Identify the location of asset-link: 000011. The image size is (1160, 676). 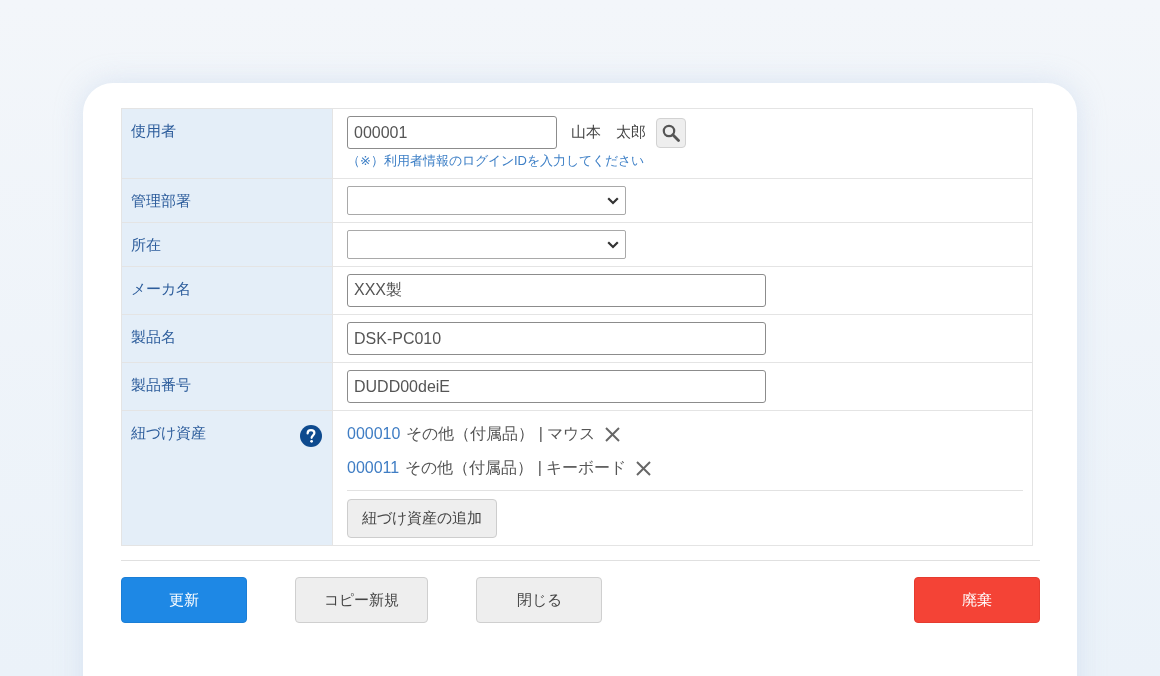
(373, 468).